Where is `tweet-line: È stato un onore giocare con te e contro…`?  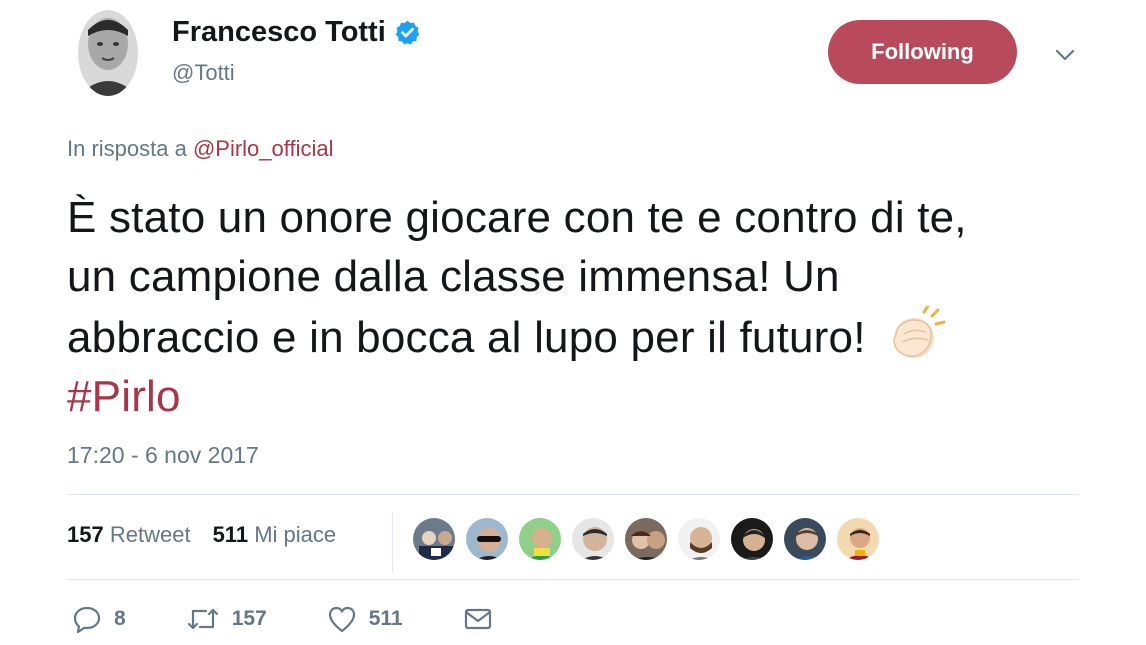
tweet-line: È stato un onore giocare con te e contro… is located at coordinates (517, 217).